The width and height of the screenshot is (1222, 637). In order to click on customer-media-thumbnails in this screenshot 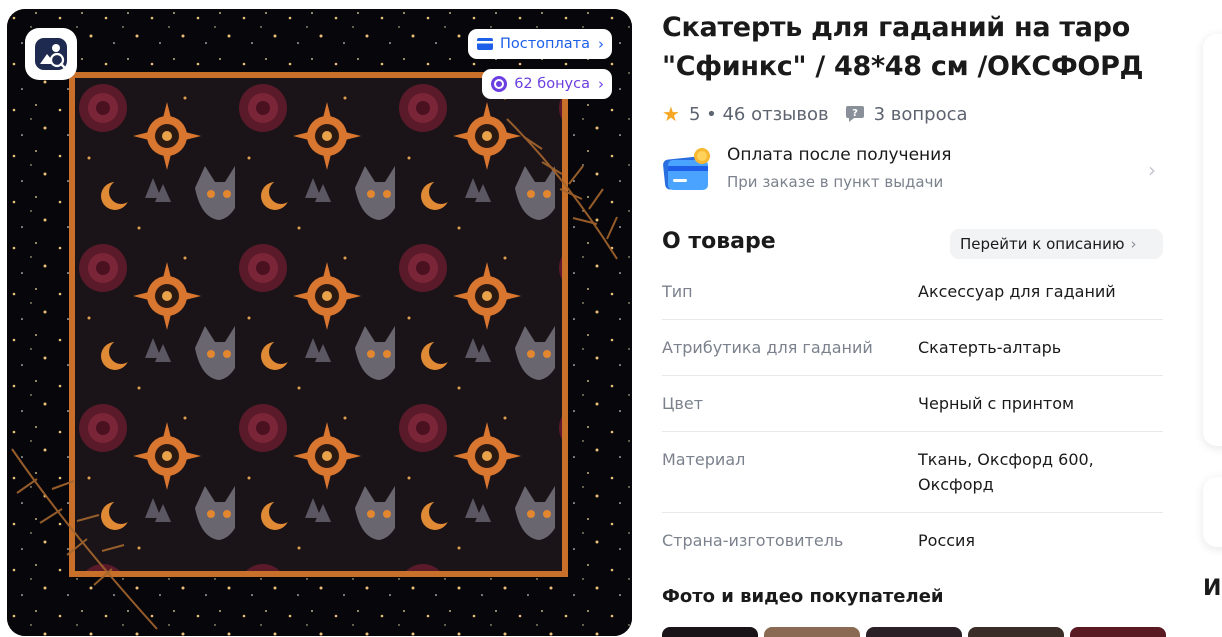, I will do `click(914, 632)`.